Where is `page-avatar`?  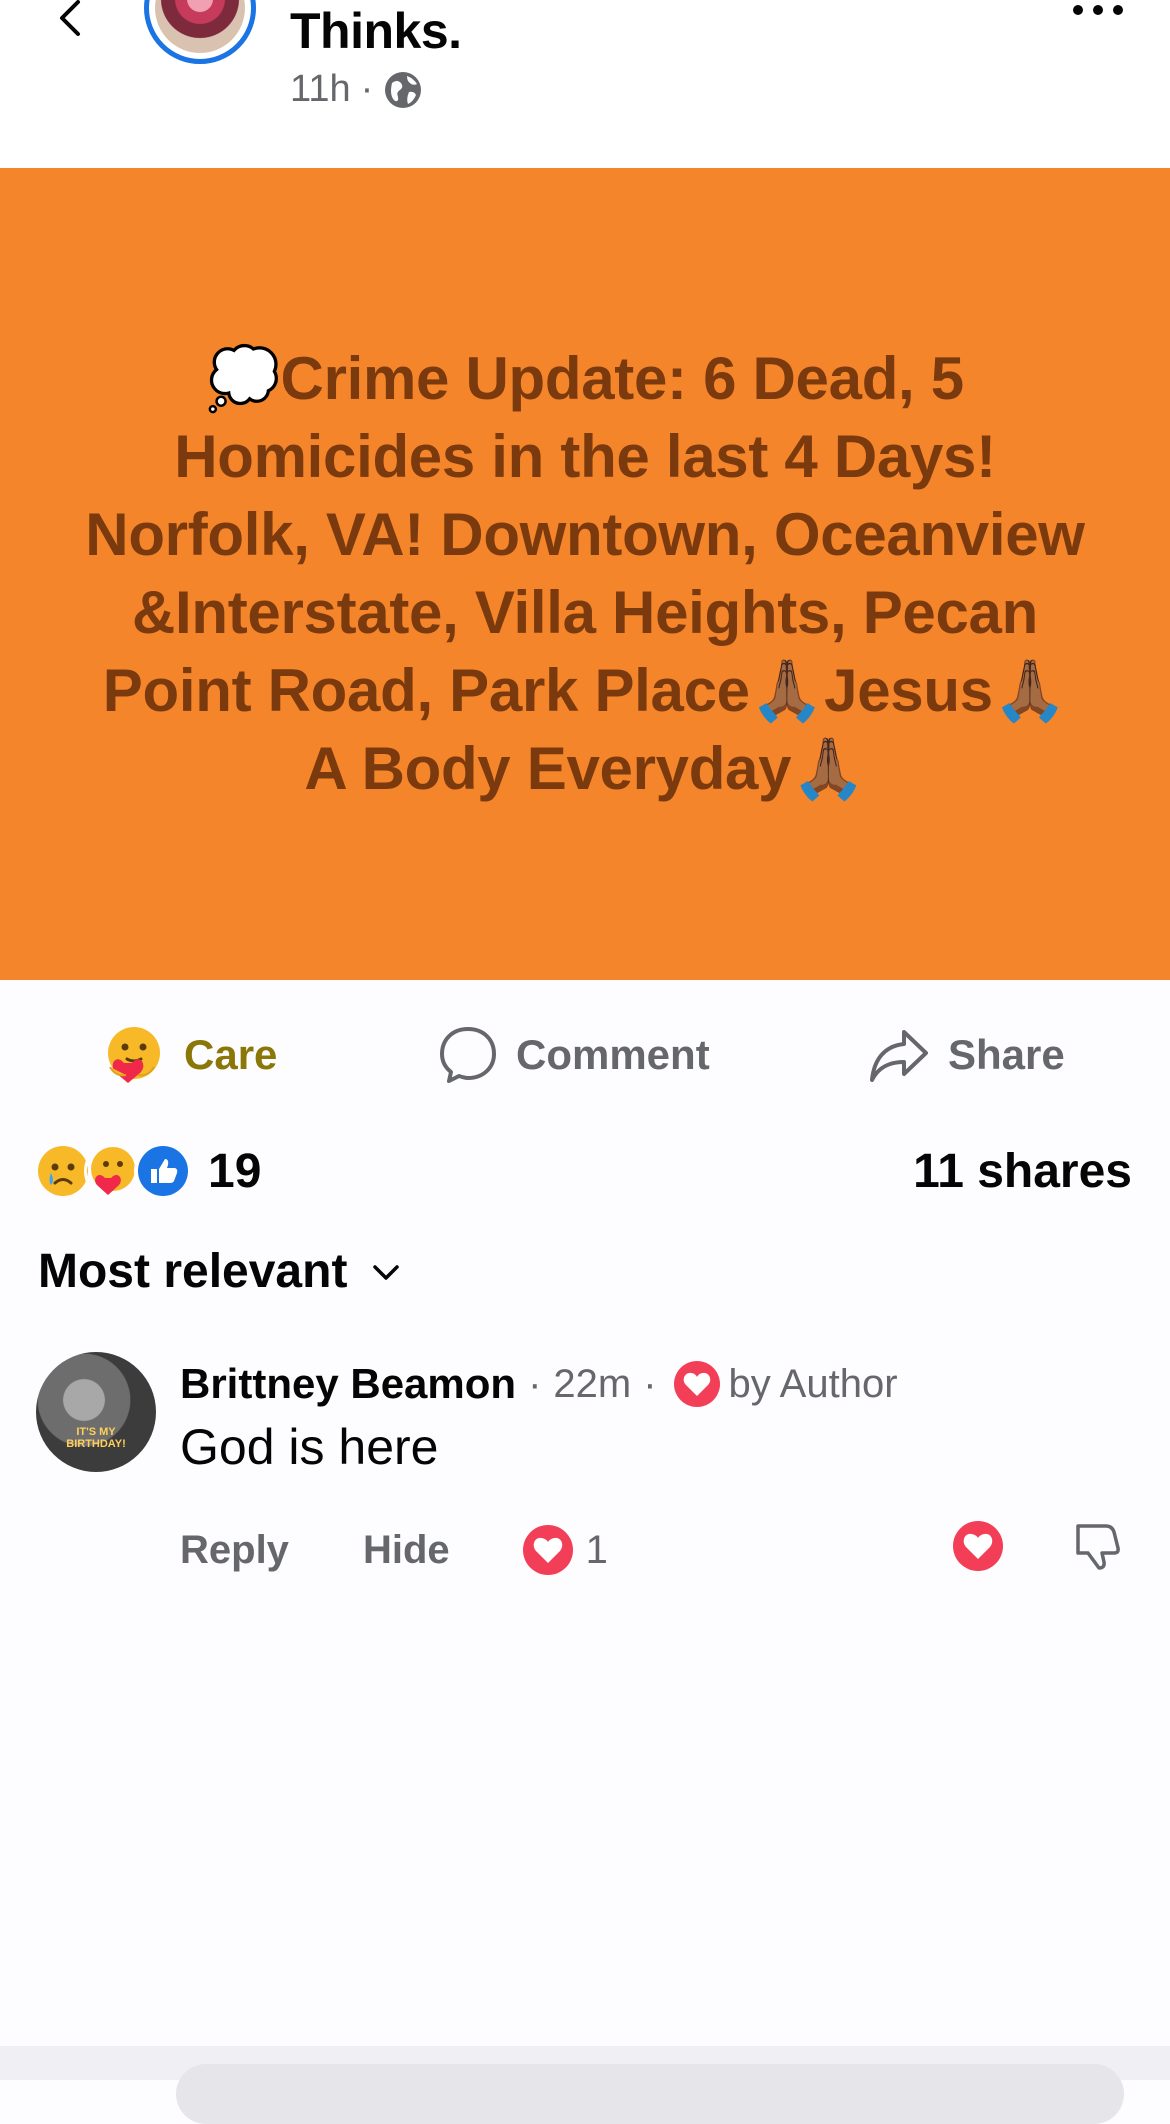 page-avatar is located at coordinates (200, 32).